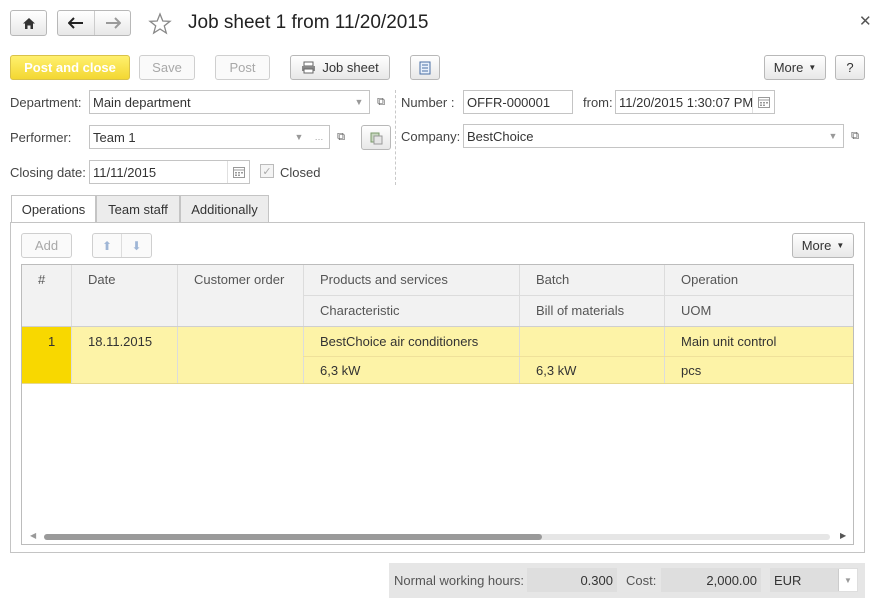 The image size is (882, 607). What do you see at coordinates (70, 67) in the screenshot?
I see `post-and-close-button: Post and close` at bounding box center [70, 67].